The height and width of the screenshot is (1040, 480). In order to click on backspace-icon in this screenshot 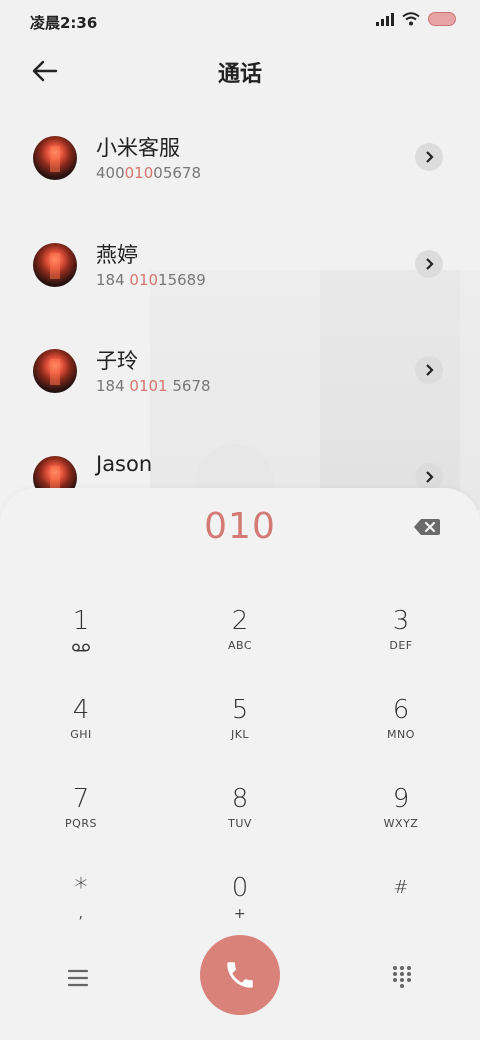, I will do `click(427, 527)`.